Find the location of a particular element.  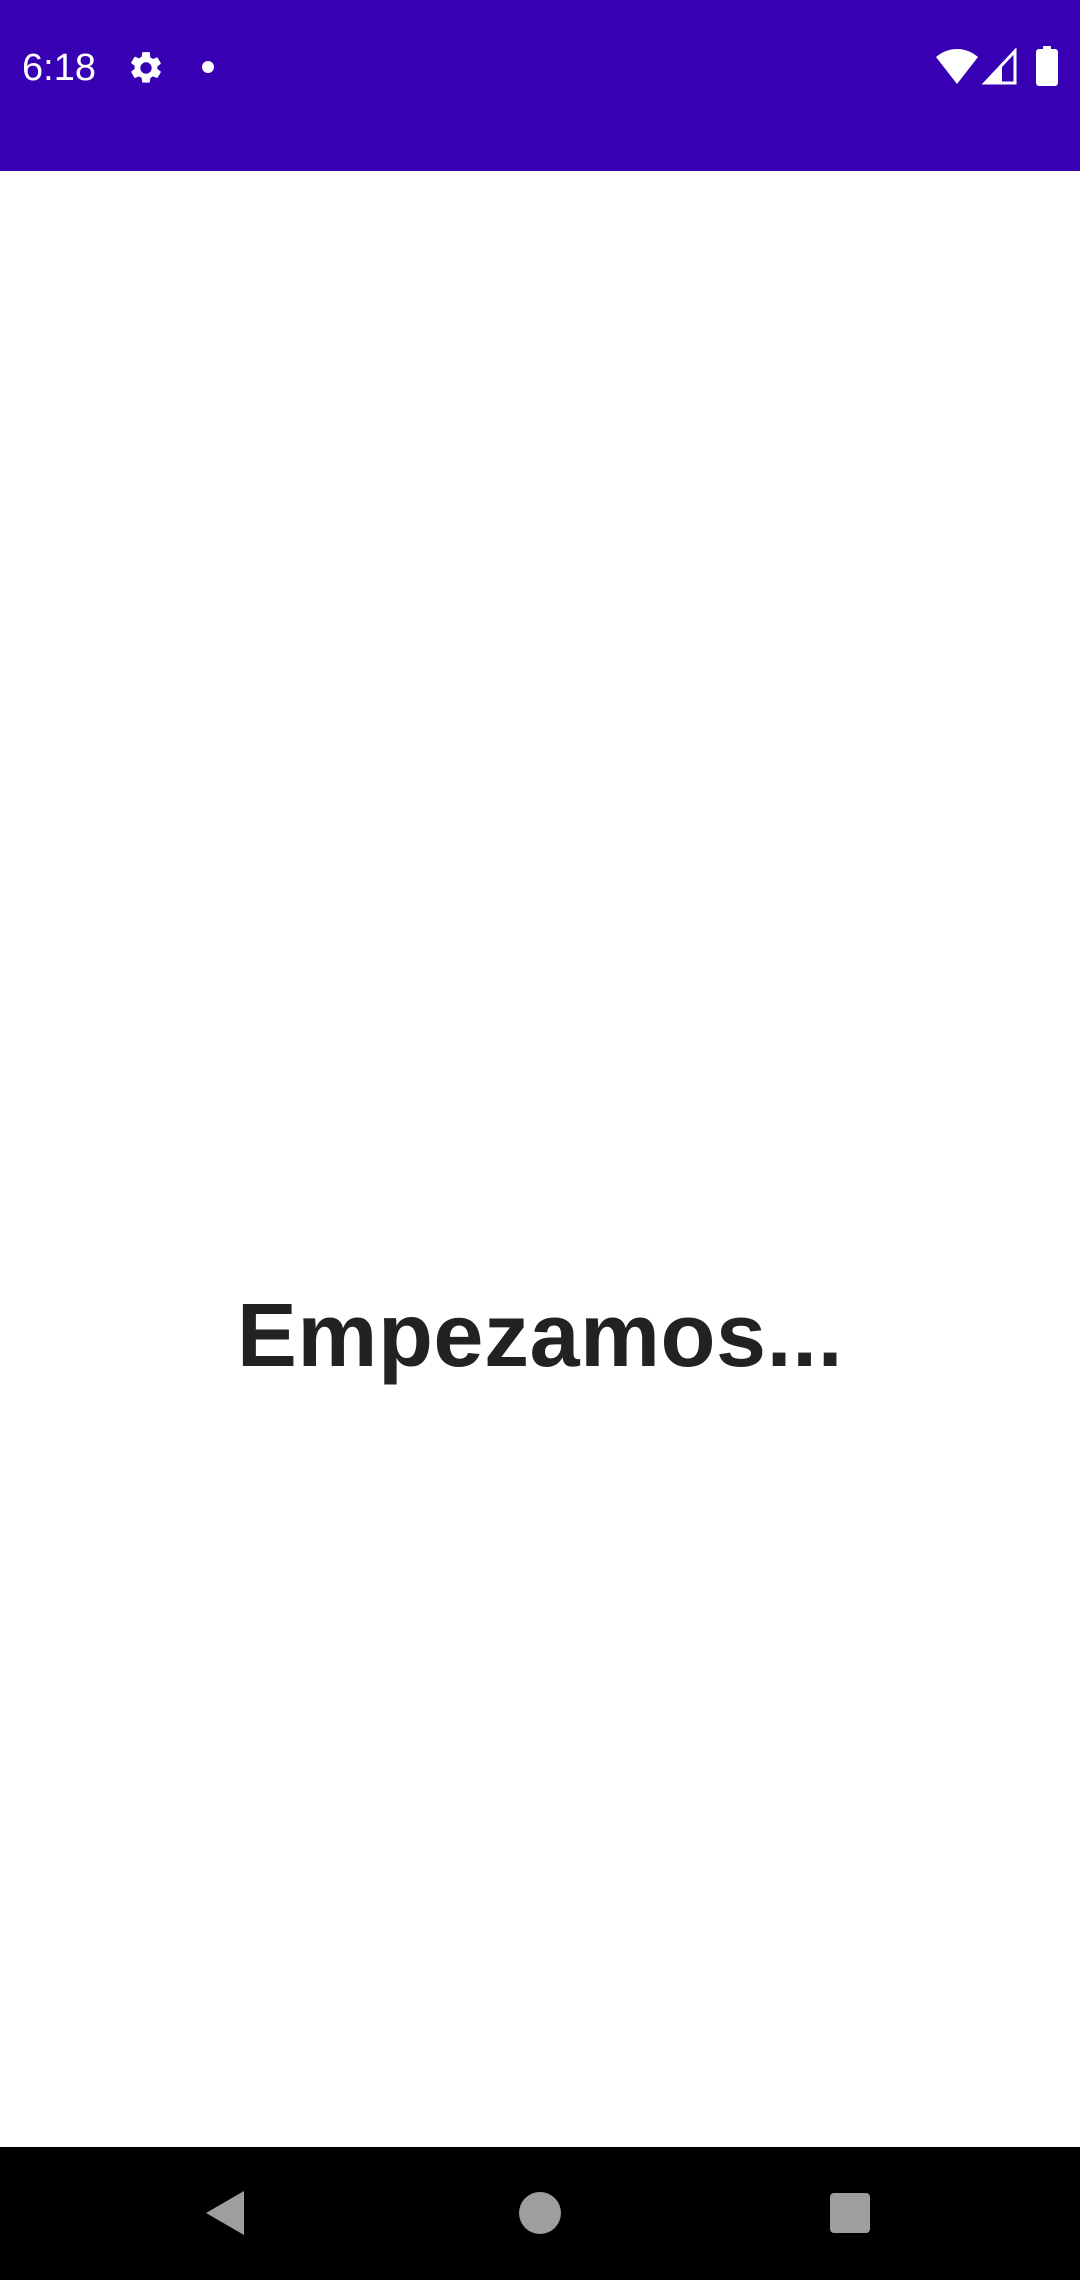

recents-button-icon is located at coordinates (850, 2213).